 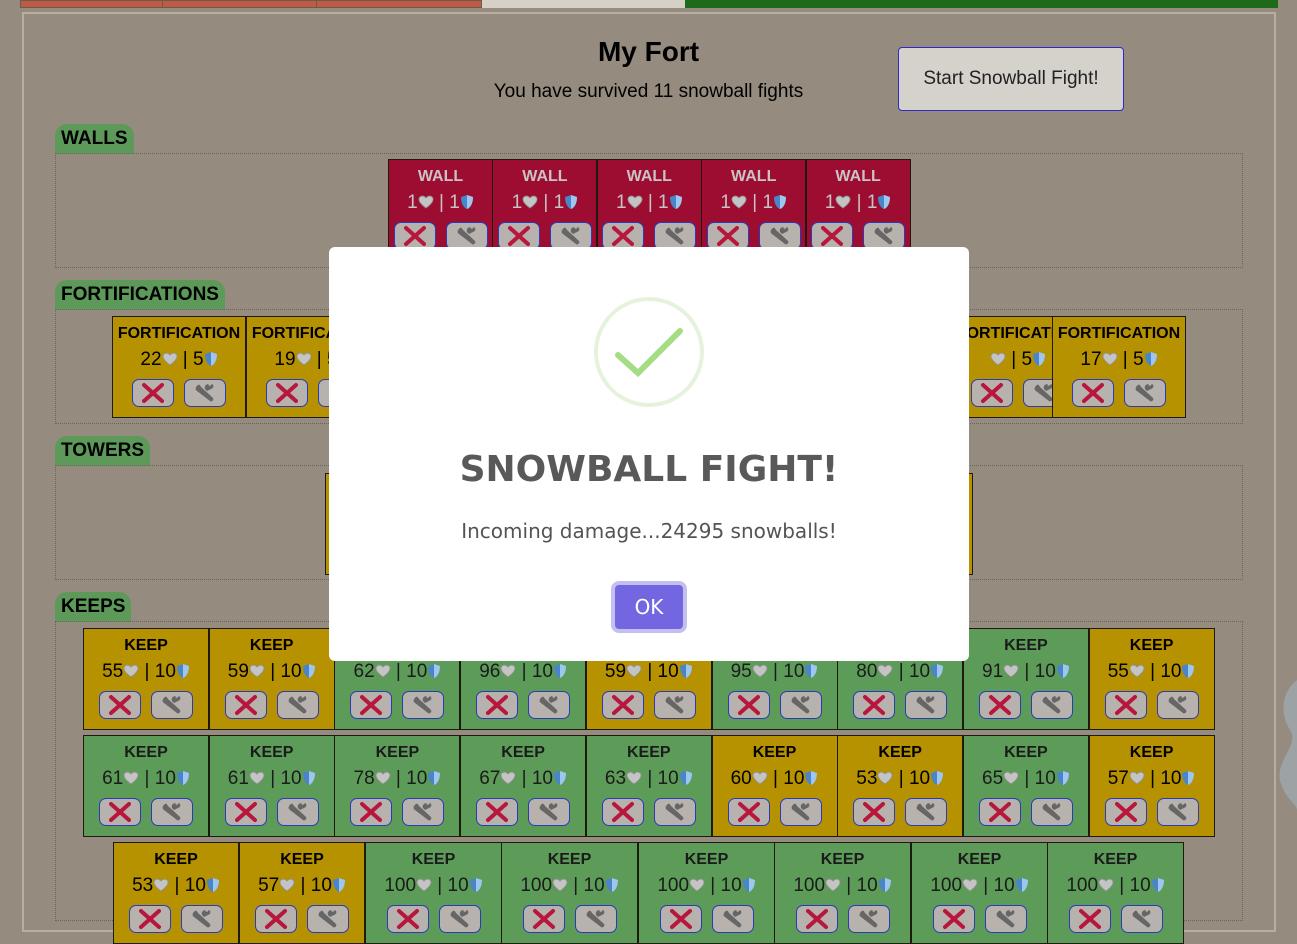 What do you see at coordinates (649, 352) in the screenshot?
I see `success-check-icon` at bounding box center [649, 352].